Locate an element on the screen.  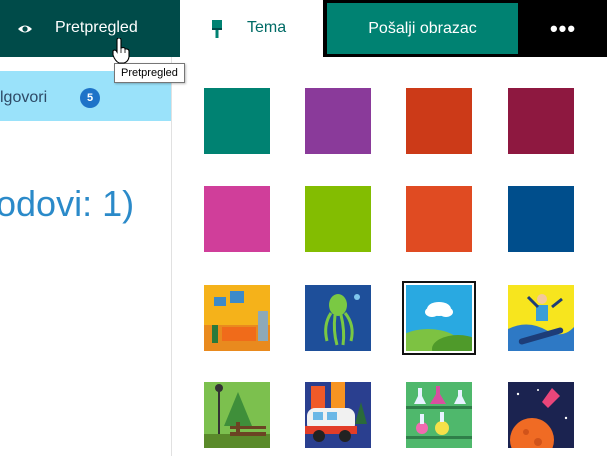
theme-swatch-space-rocket-theme is located at coordinates (541, 415).